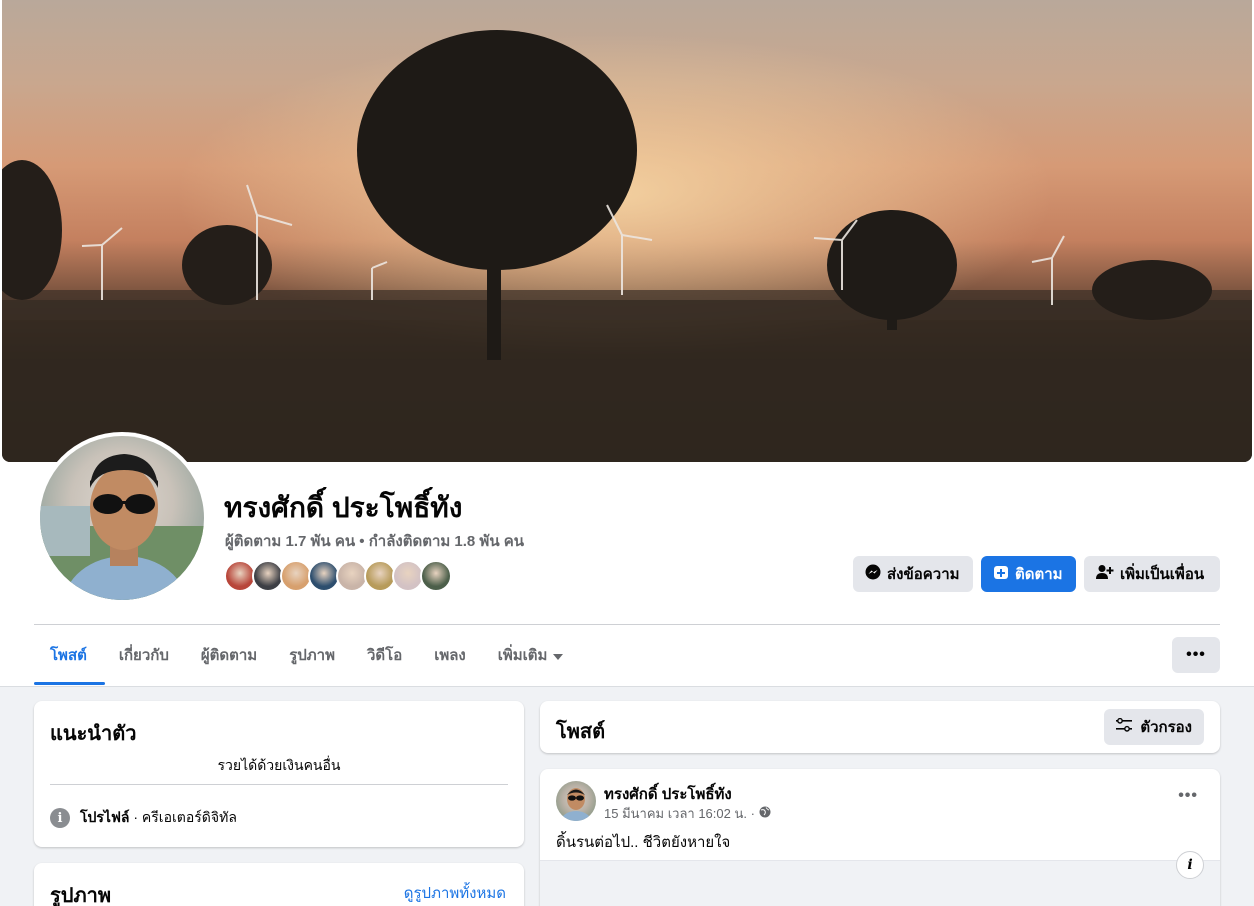 The width and height of the screenshot is (1254, 906). I want to click on follow-button: ติดตาม, so click(1028, 574).